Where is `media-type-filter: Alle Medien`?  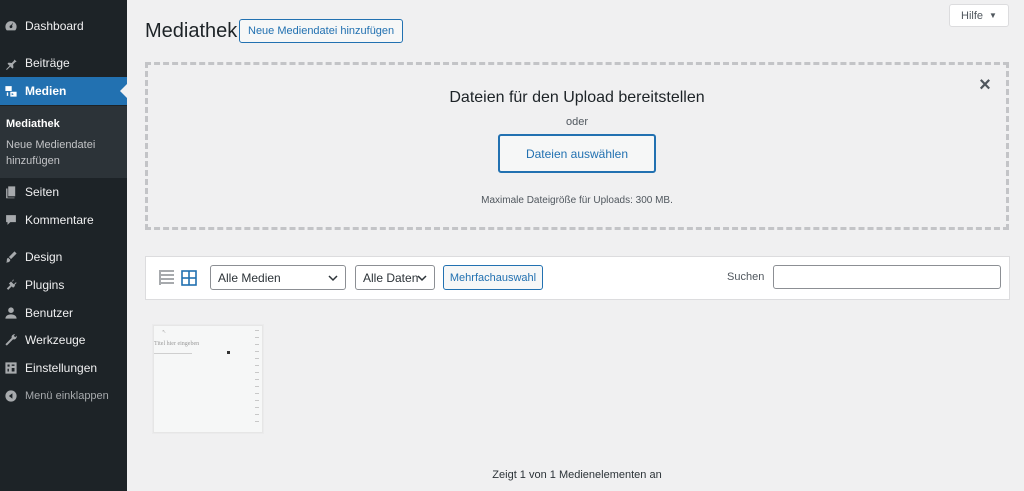
media-type-filter: Alle Medien is located at coordinates (278, 277).